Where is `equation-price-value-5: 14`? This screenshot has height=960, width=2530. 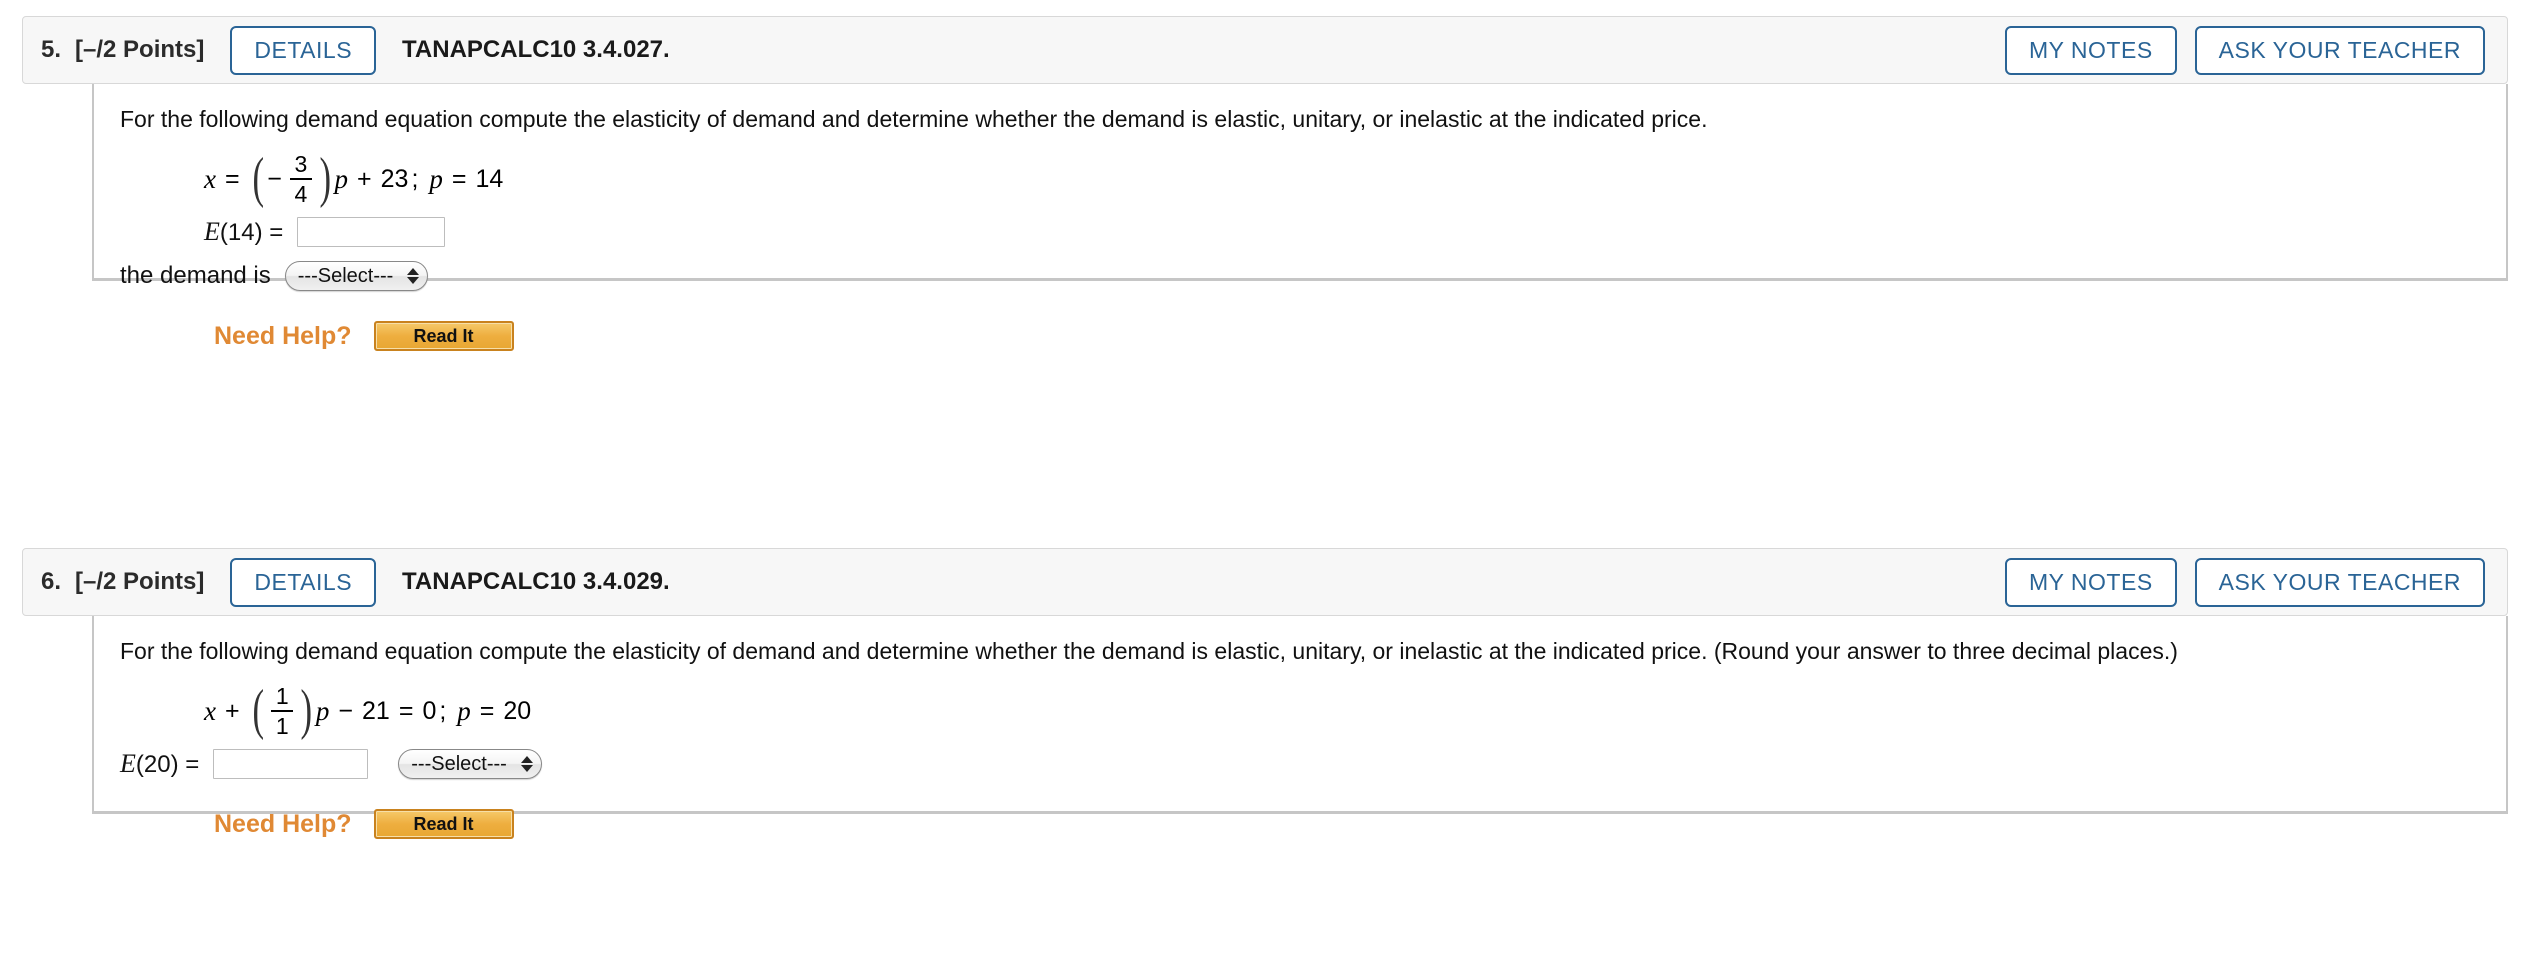 equation-price-value-5: 14 is located at coordinates (489, 178).